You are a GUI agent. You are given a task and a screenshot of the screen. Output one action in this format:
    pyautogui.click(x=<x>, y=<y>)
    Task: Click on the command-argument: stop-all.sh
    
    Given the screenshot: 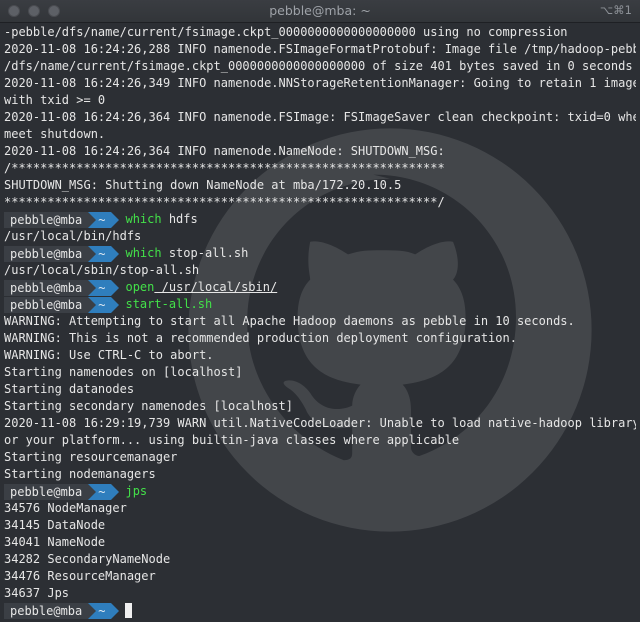 What is the action you would take?
    pyautogui.click(x=205, y=253)
    